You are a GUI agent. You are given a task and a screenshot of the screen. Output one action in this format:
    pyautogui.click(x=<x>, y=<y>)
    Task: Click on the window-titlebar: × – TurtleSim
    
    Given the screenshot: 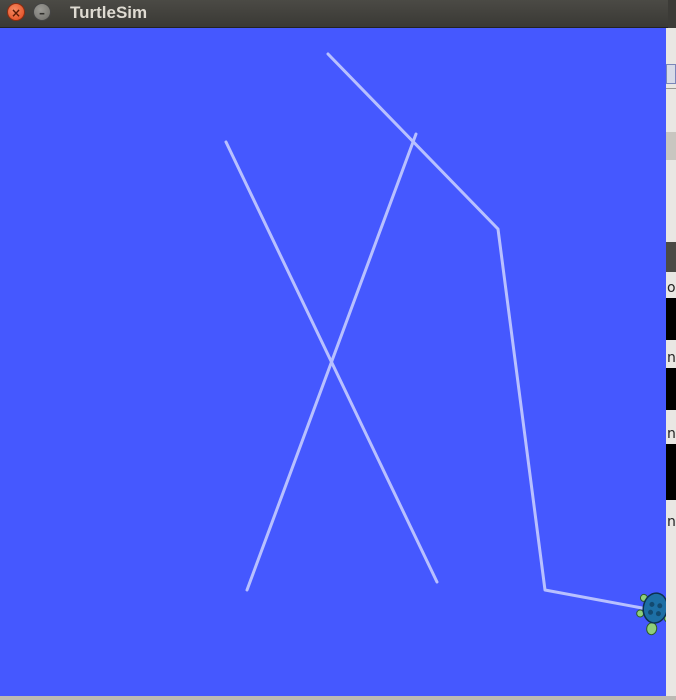 What is the action you would take?
    pyautogui.click(x=334, y=14)
    